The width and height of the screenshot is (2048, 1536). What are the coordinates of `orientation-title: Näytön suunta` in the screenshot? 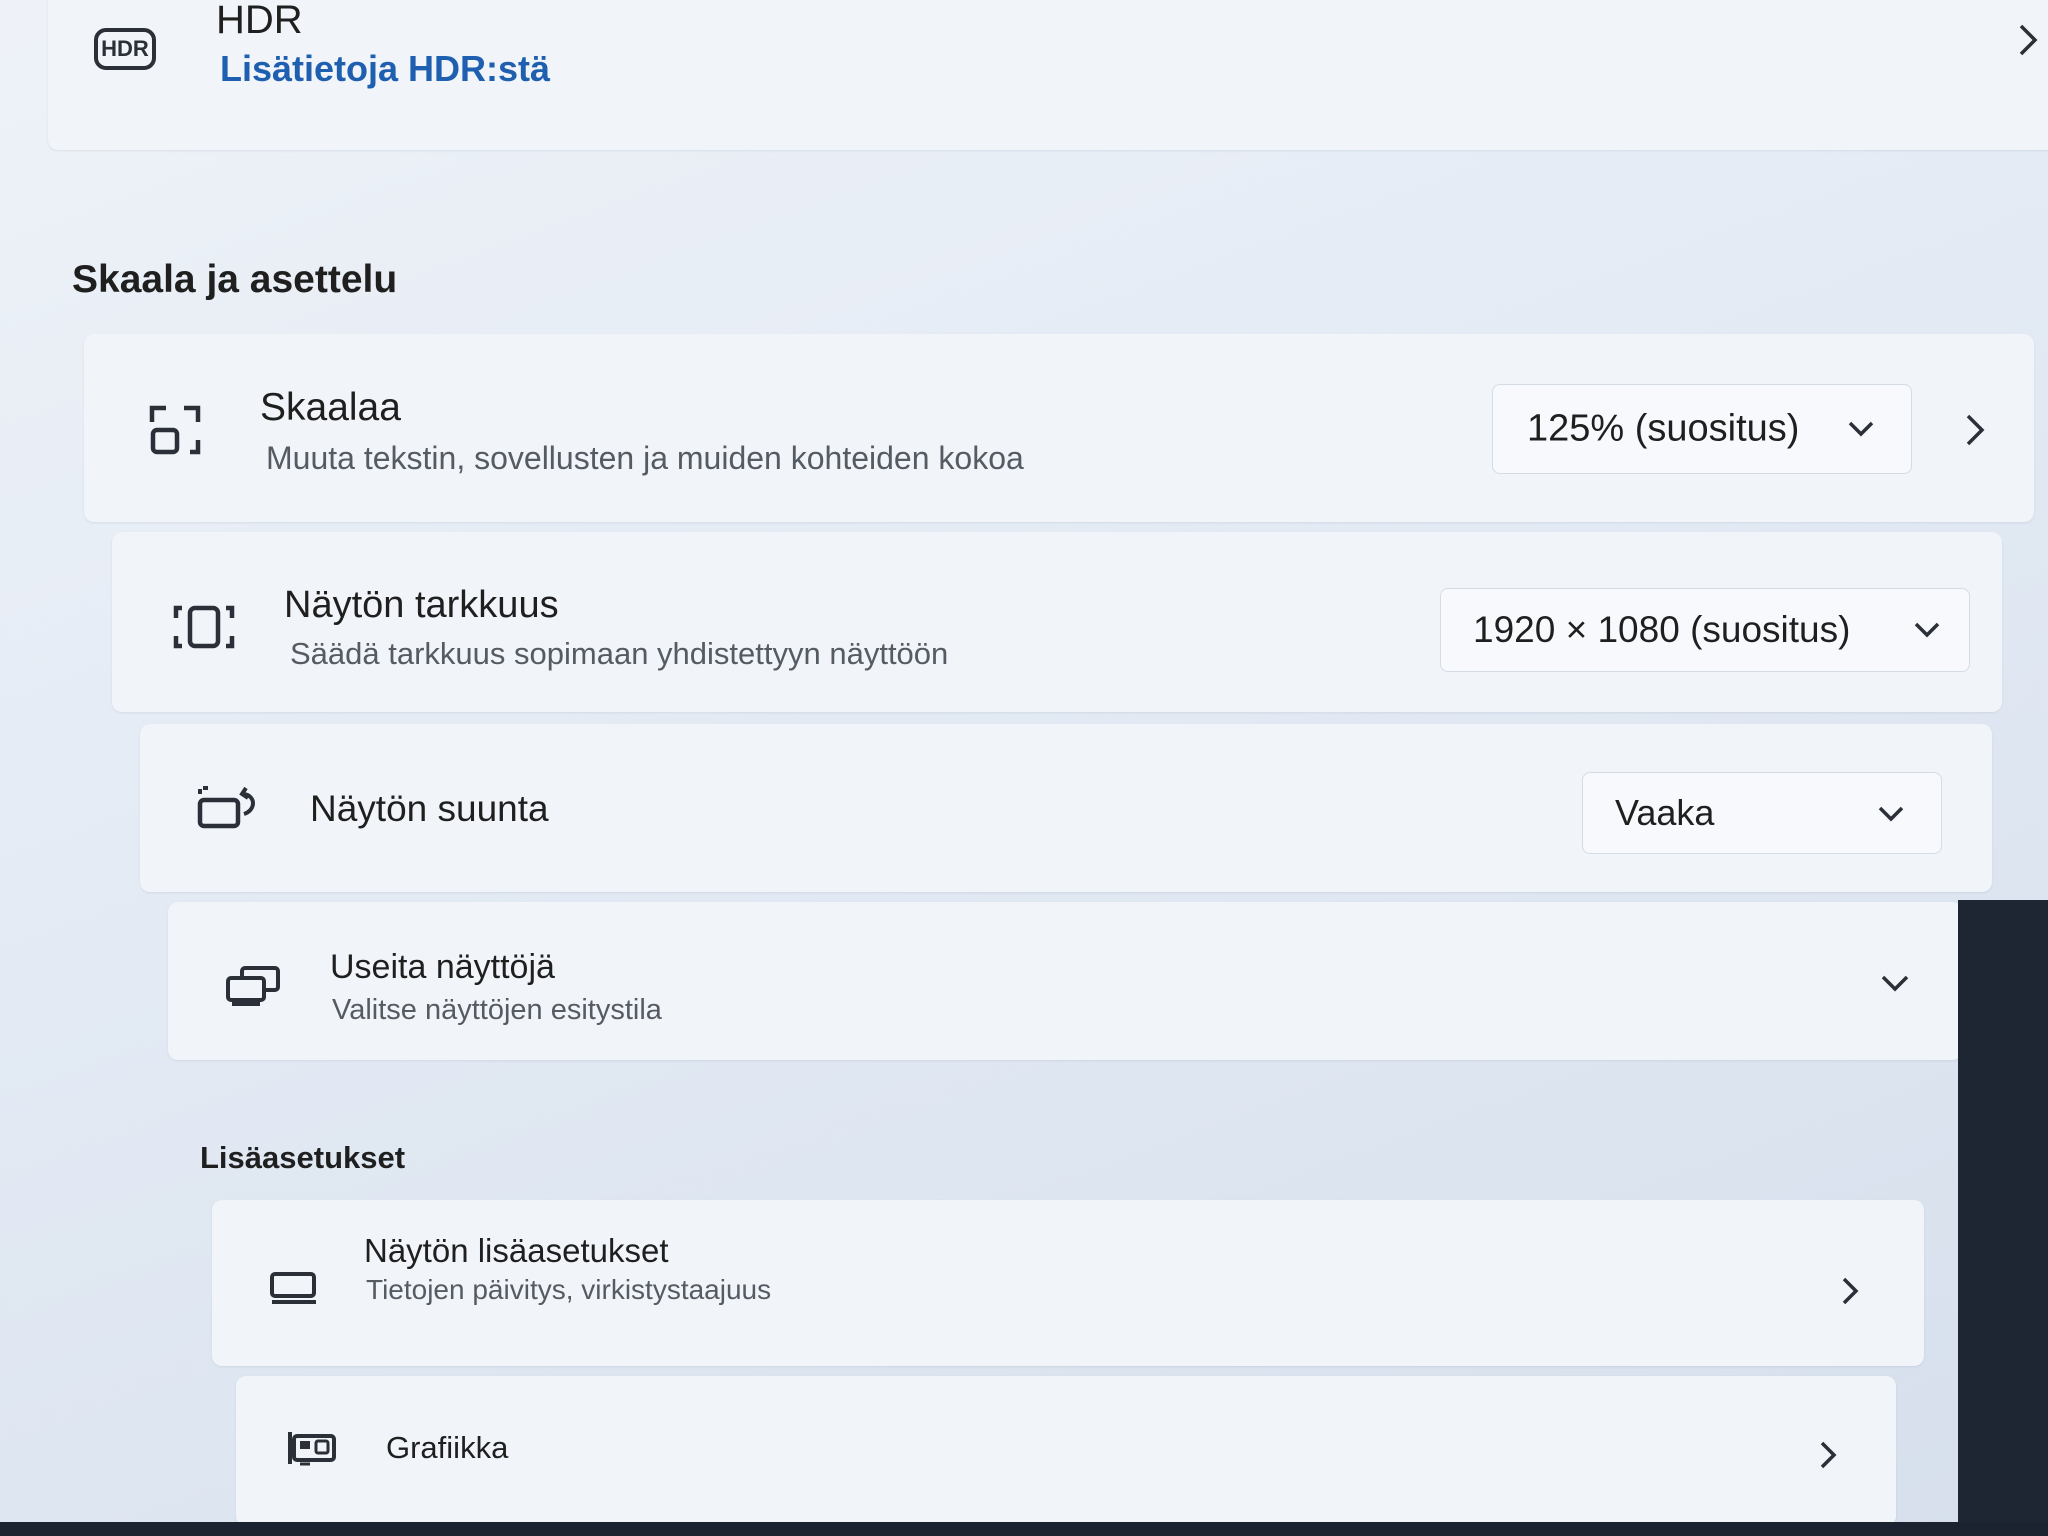 It's located at (429, 808).